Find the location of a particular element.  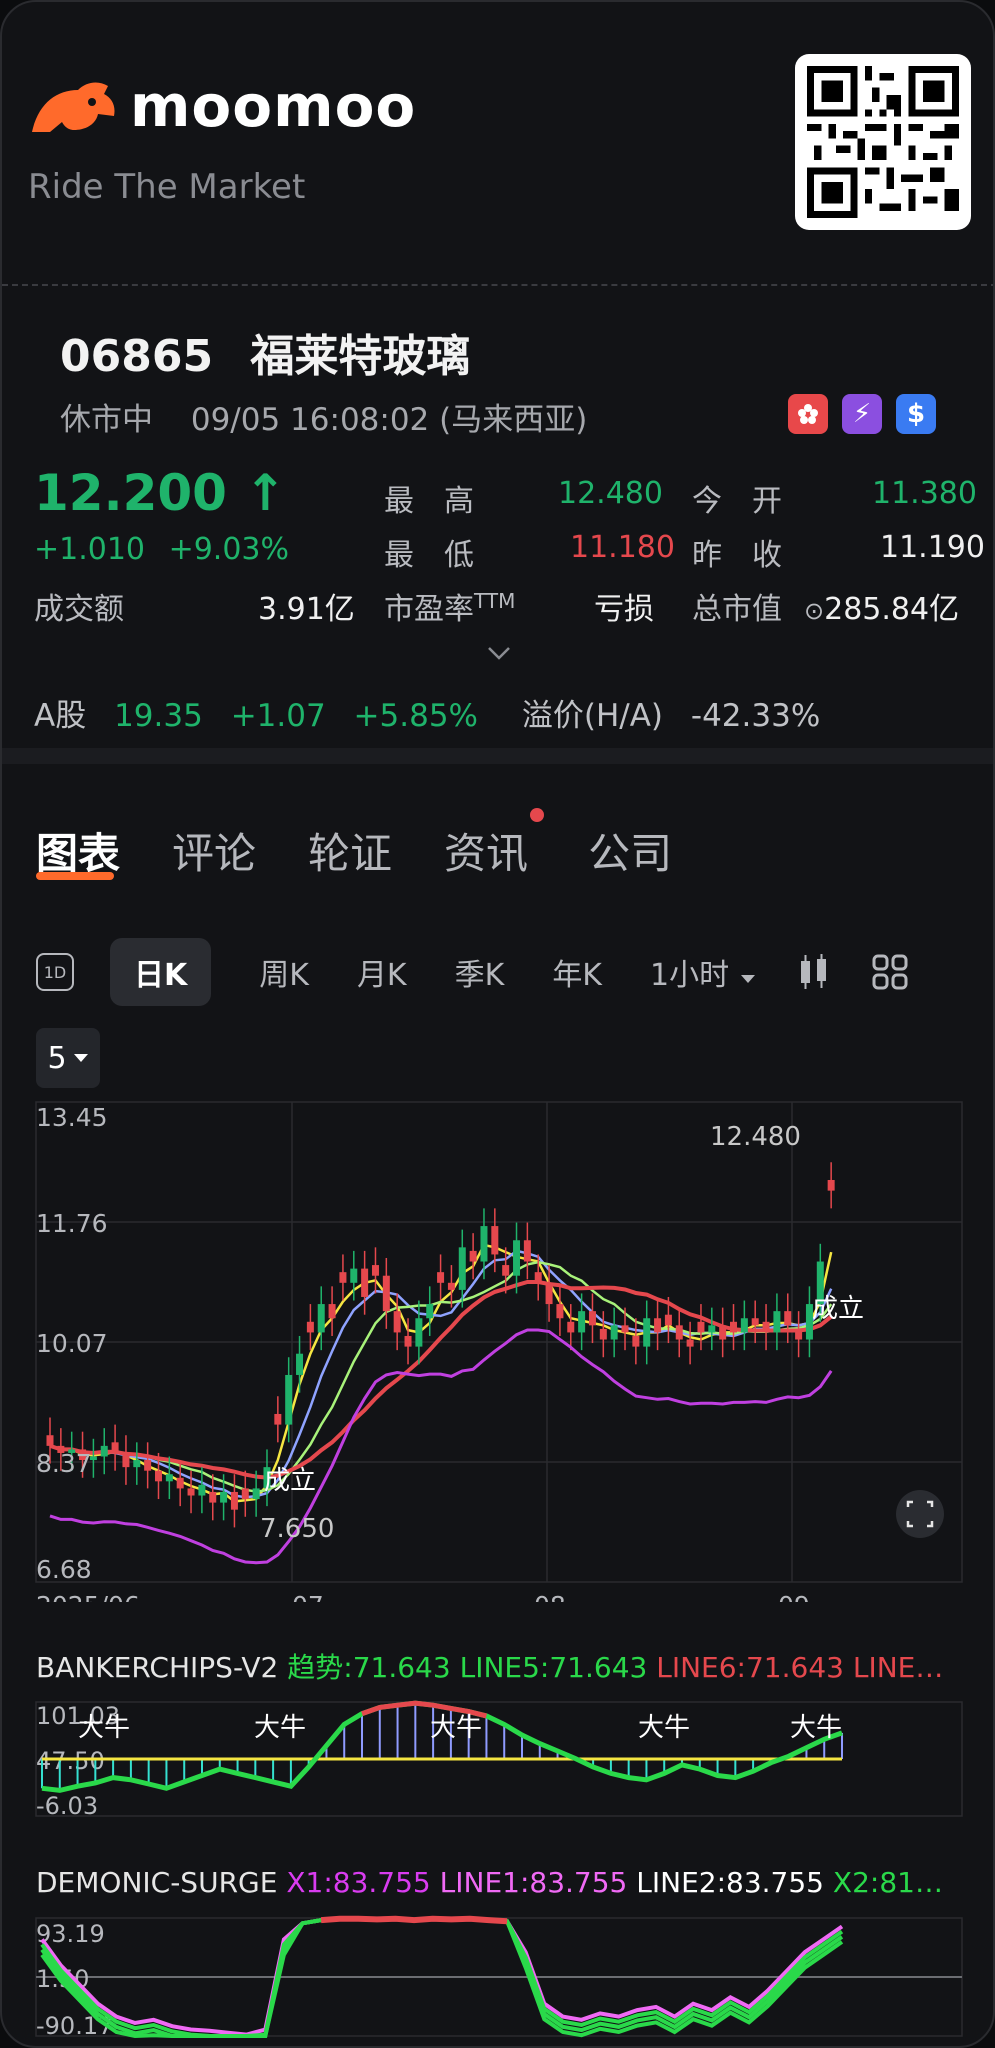

caret-down-icon is located at coordinates (80, 1058).